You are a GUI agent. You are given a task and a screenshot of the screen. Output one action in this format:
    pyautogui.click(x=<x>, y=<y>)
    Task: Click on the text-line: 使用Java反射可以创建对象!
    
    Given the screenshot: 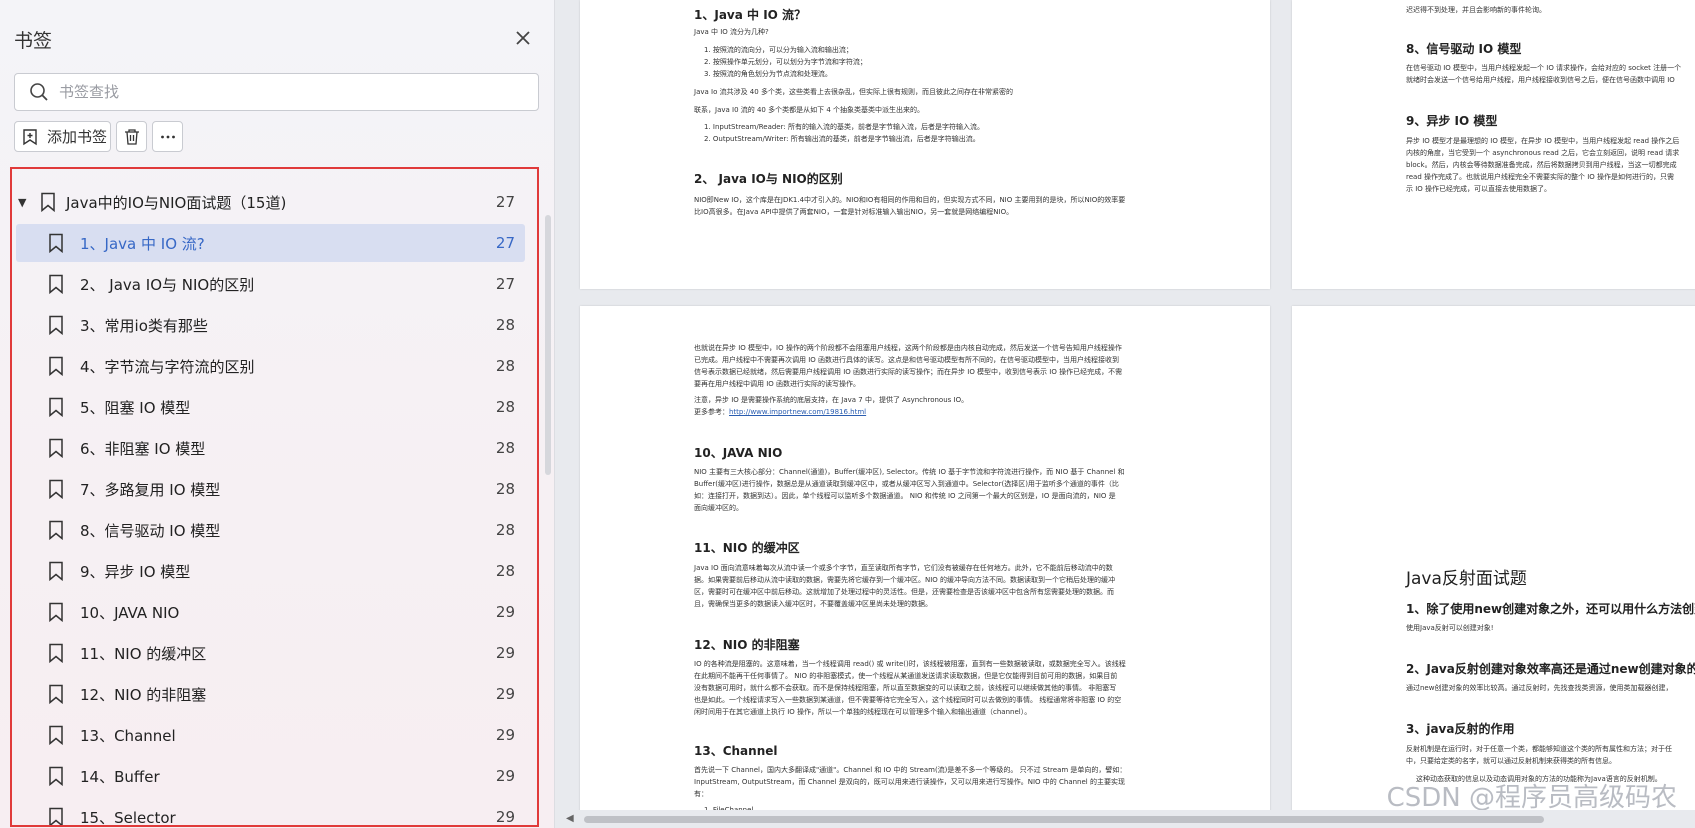 What is the action you would take?
    pyautogui.click(x=1450, y=628)
    